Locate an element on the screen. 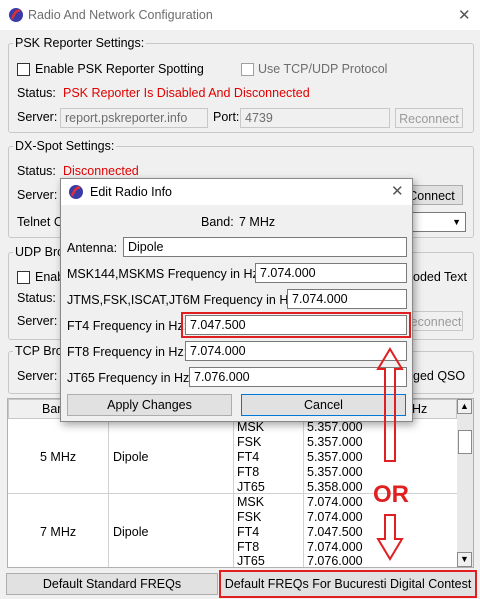  psk-status-label: Status: is located at coordinates (36, 93).